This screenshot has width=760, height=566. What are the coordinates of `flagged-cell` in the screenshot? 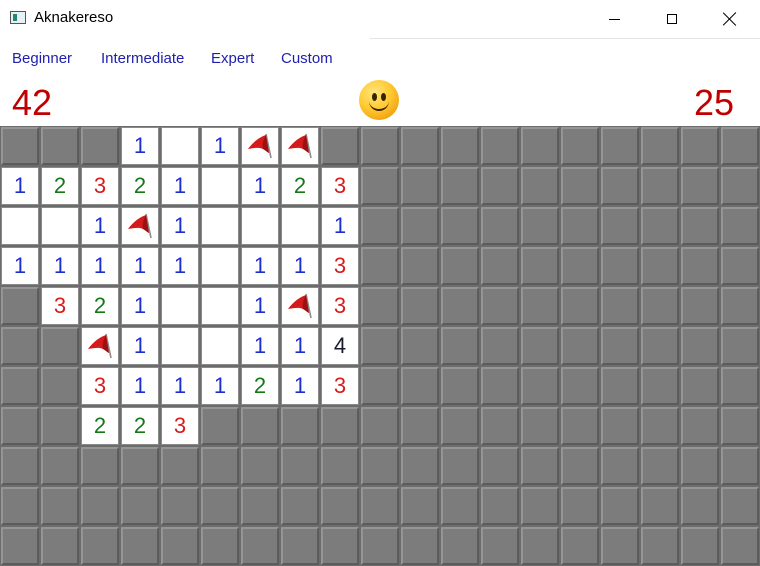 It's located at (300, 306).